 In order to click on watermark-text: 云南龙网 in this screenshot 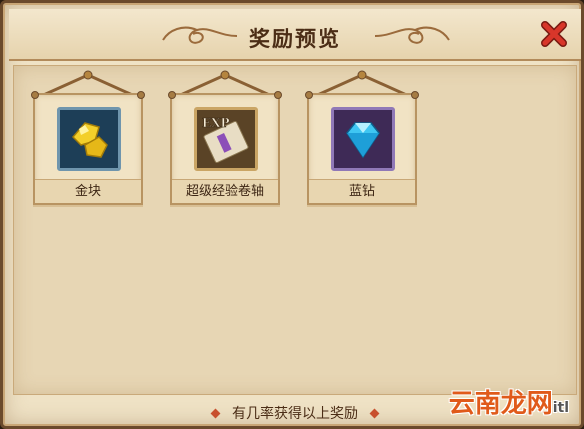, I will do `click(500, 404)`.